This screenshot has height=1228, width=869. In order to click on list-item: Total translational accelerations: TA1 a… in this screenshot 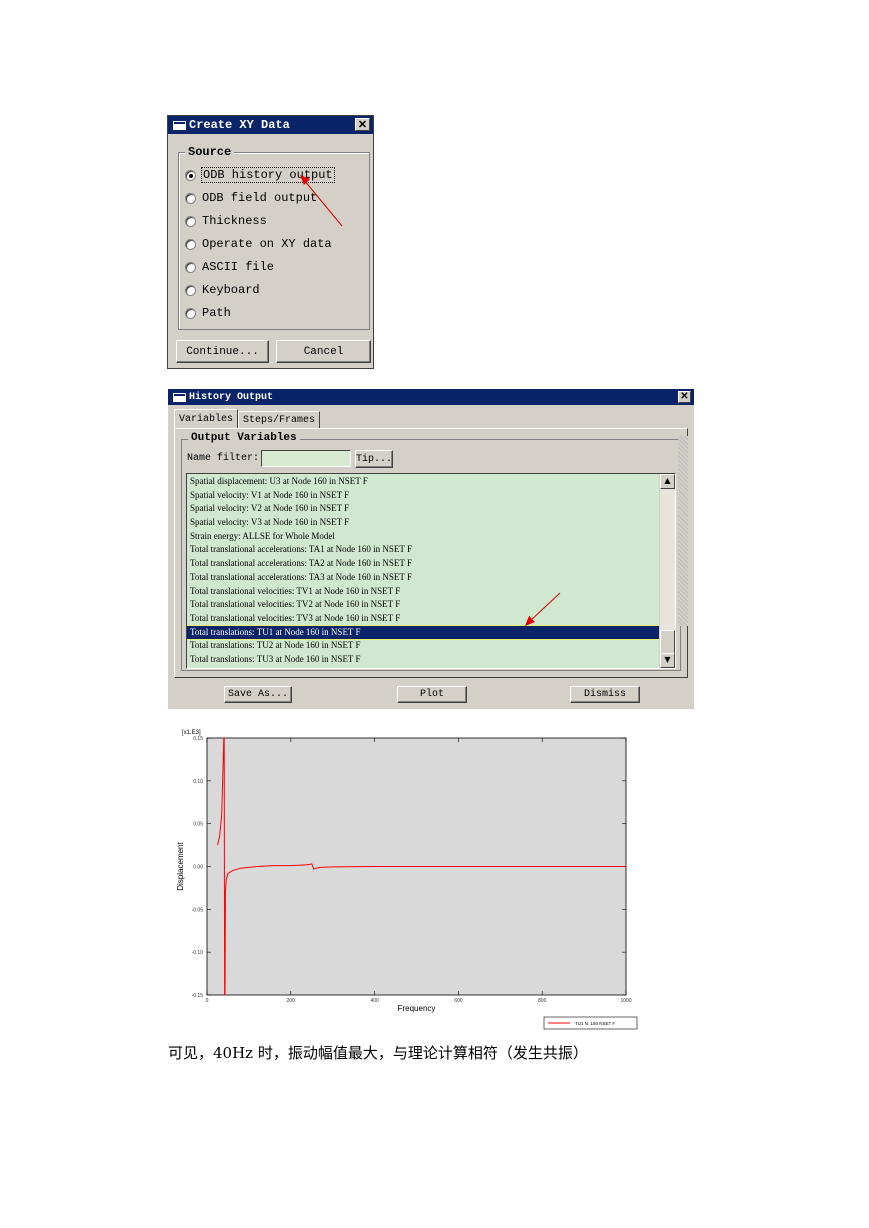, I will do `click(431, 550)`.